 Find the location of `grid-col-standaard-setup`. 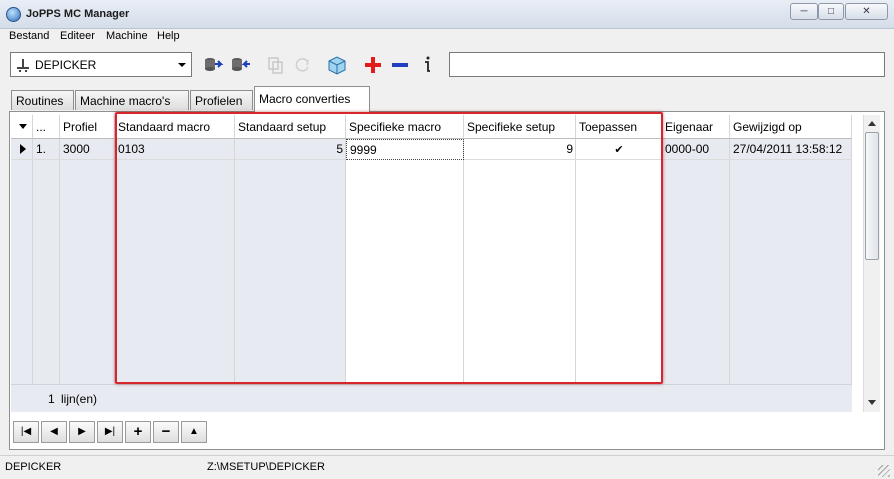

grid-col-standaard-setup is located at coordinates (290, 261).